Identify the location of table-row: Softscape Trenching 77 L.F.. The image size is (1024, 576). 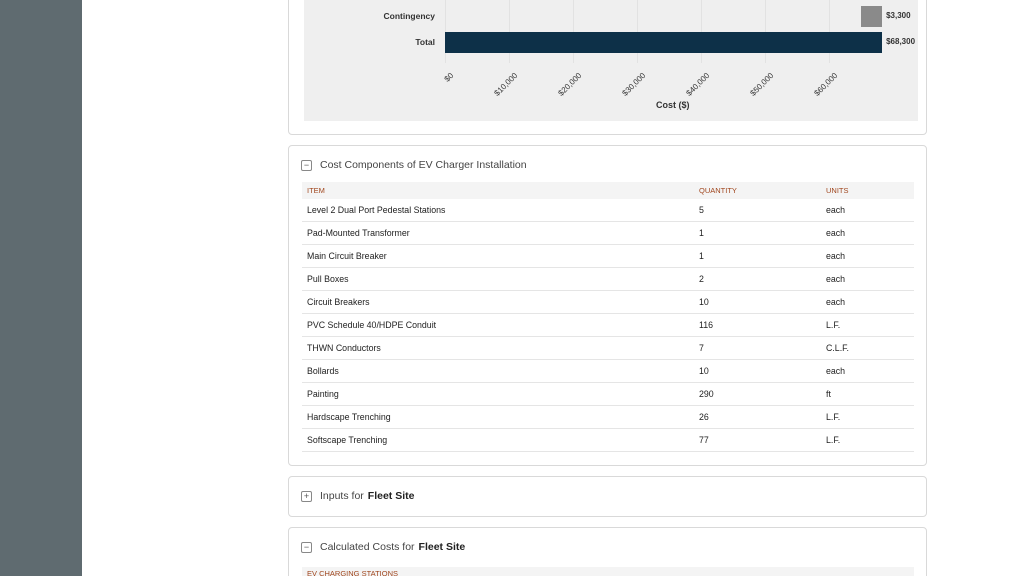
(608, 440).